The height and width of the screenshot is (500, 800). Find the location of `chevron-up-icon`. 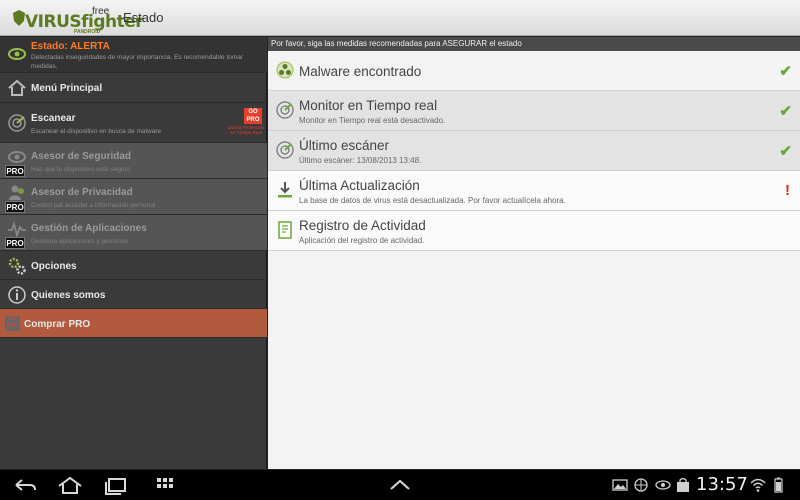

chevron-up-icon is located at coordinates (400, 485).